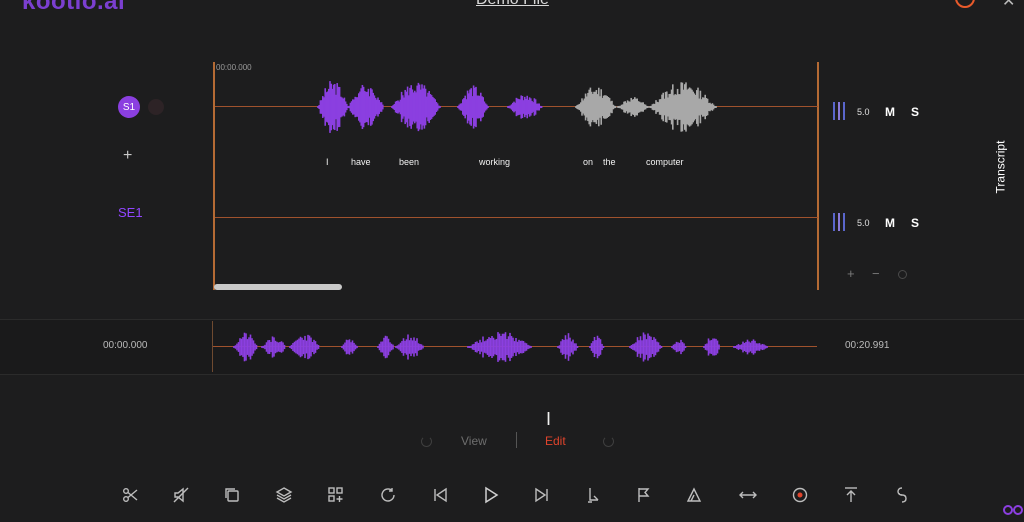 Image resolution: width=1024 pixels, height=522 pixels. I want to click on overview-start-time: 00:00.000, so click(125, 345).